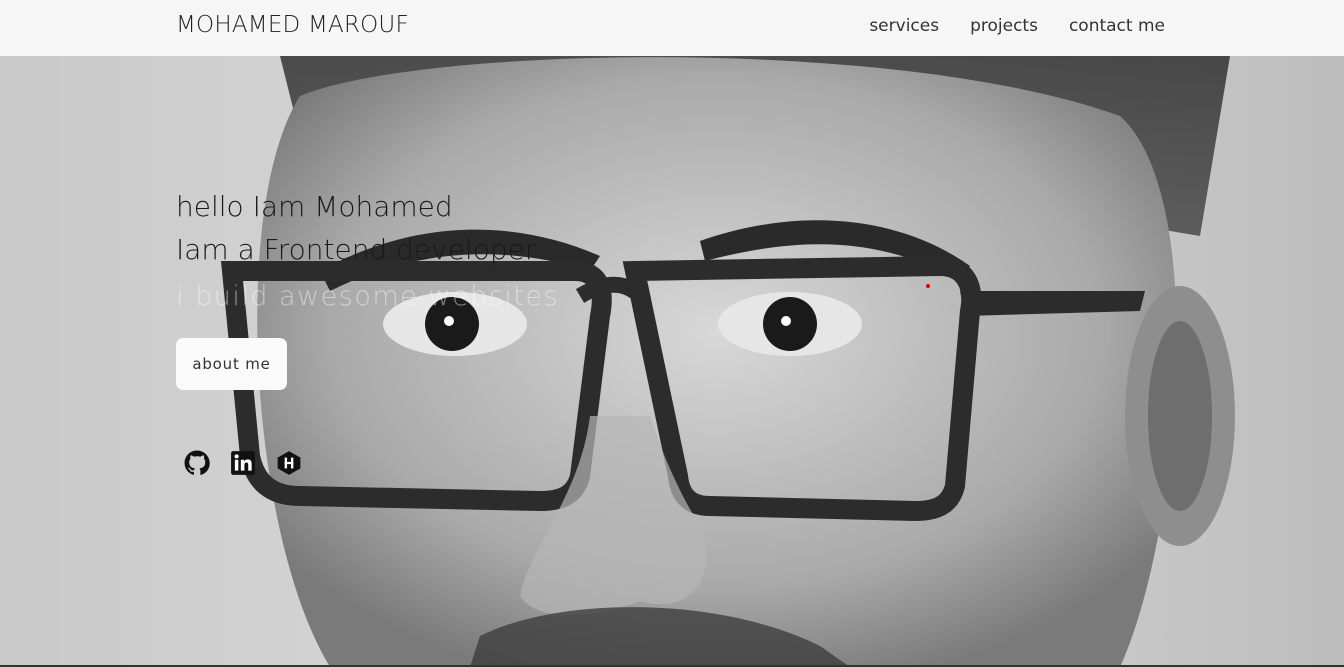 This screenshot has height=667, width=1344. I want to click on brand-logo: MOHAMED MAROUF, so click(292, 25).